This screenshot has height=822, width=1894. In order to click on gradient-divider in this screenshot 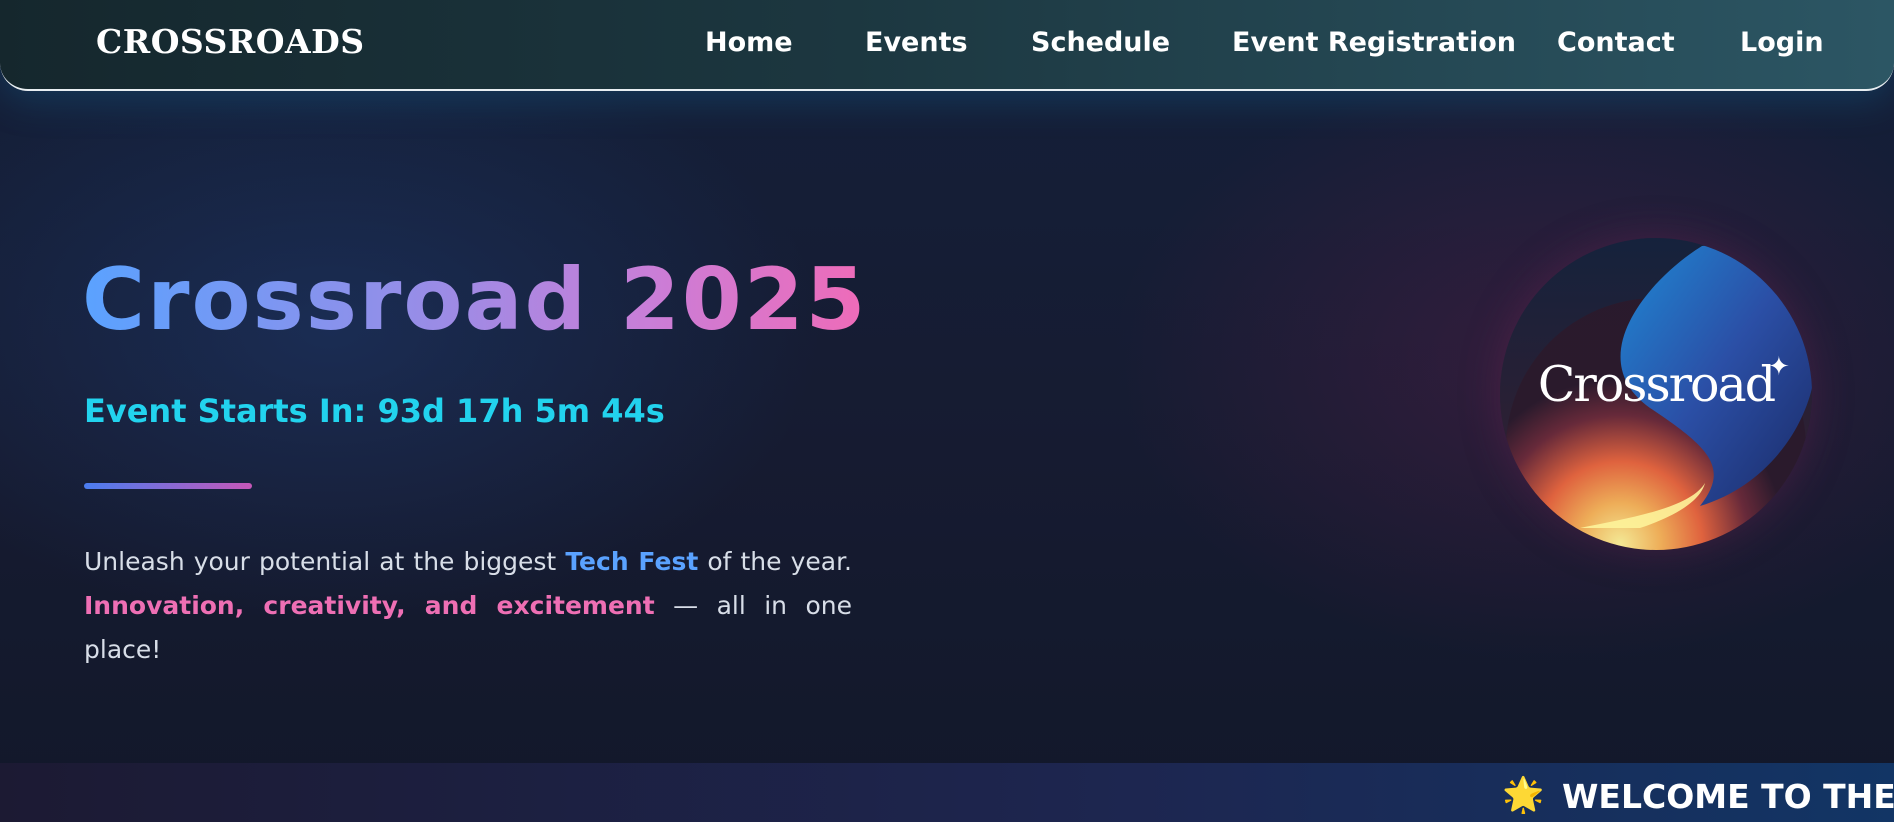, I will do `click(168, 486)`.